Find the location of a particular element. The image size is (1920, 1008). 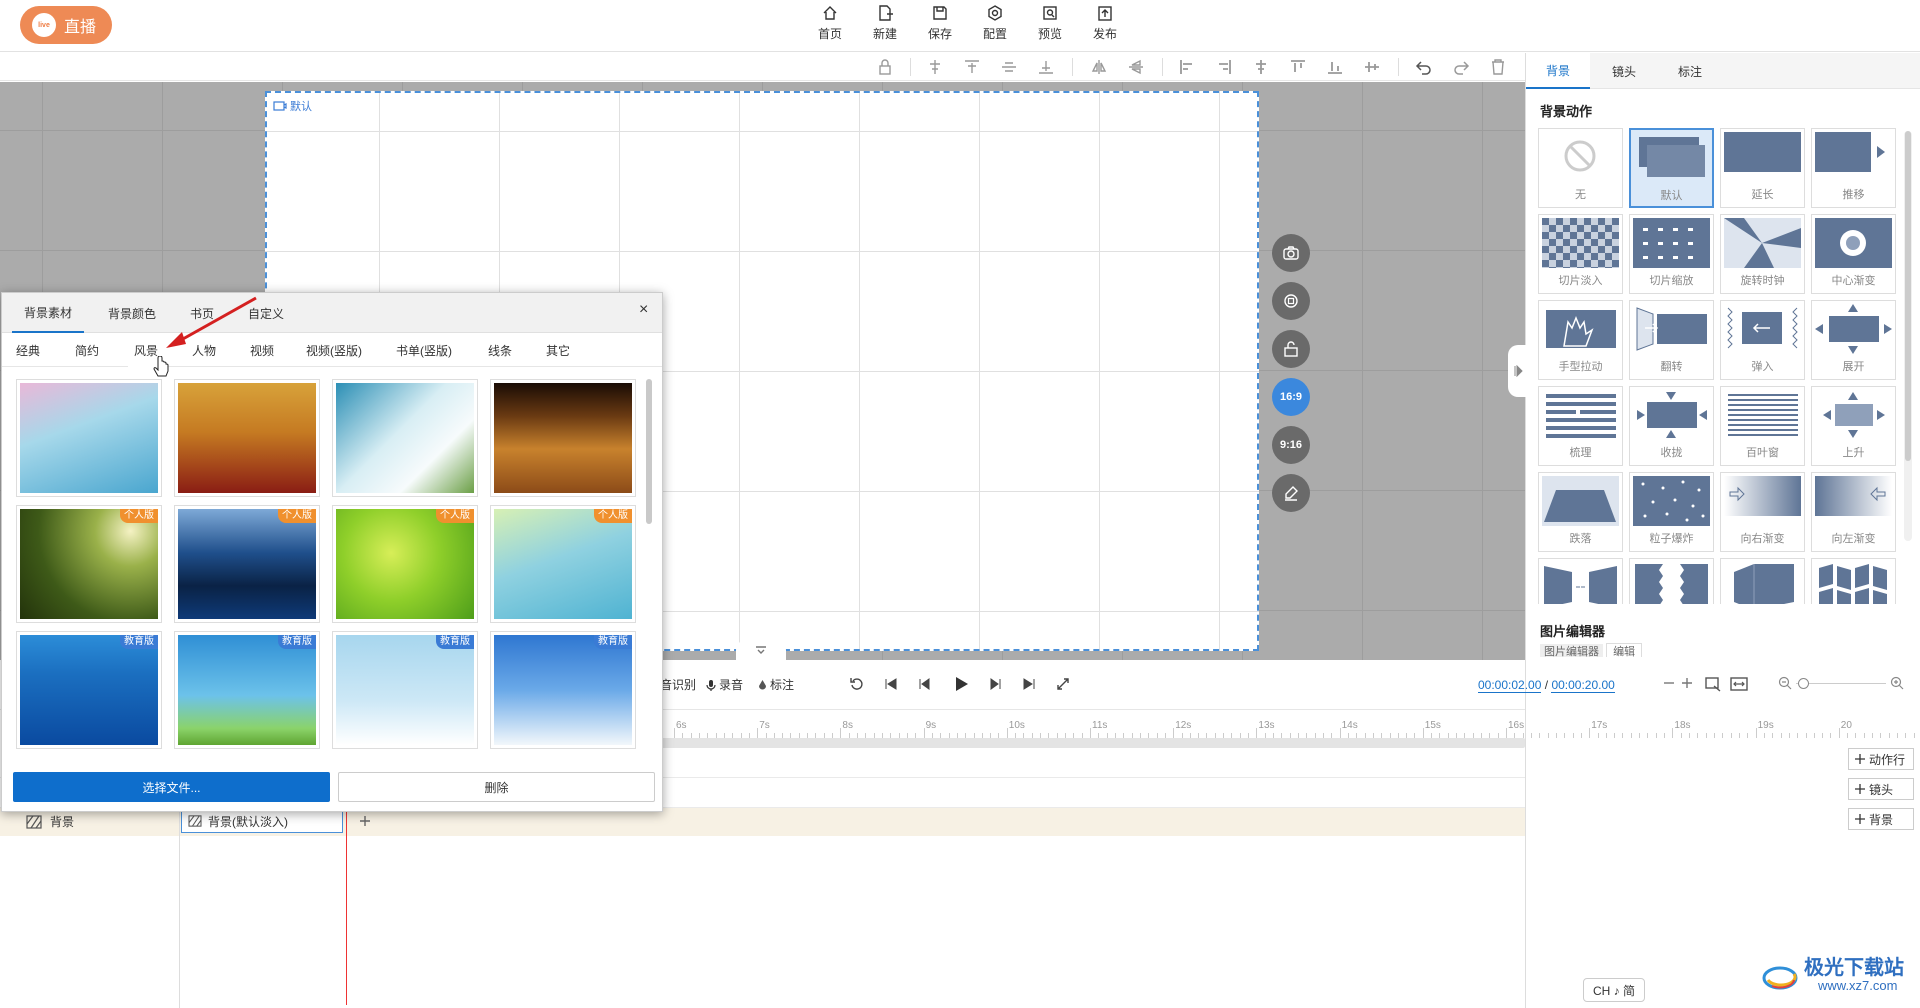

record-button: 录音 is located at coordinates (724, 684).